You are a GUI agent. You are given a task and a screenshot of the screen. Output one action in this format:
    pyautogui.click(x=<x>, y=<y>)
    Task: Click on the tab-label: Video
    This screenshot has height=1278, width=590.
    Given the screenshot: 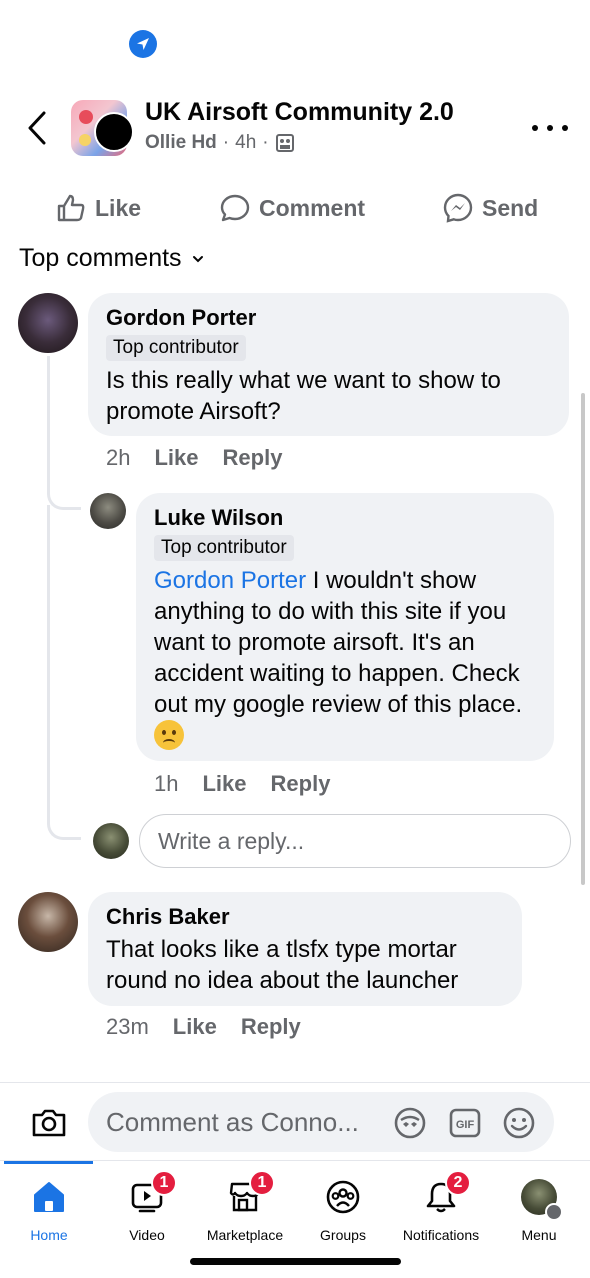 What is the action you would take?
    pyautogui.click(x=147, y=1235)
    